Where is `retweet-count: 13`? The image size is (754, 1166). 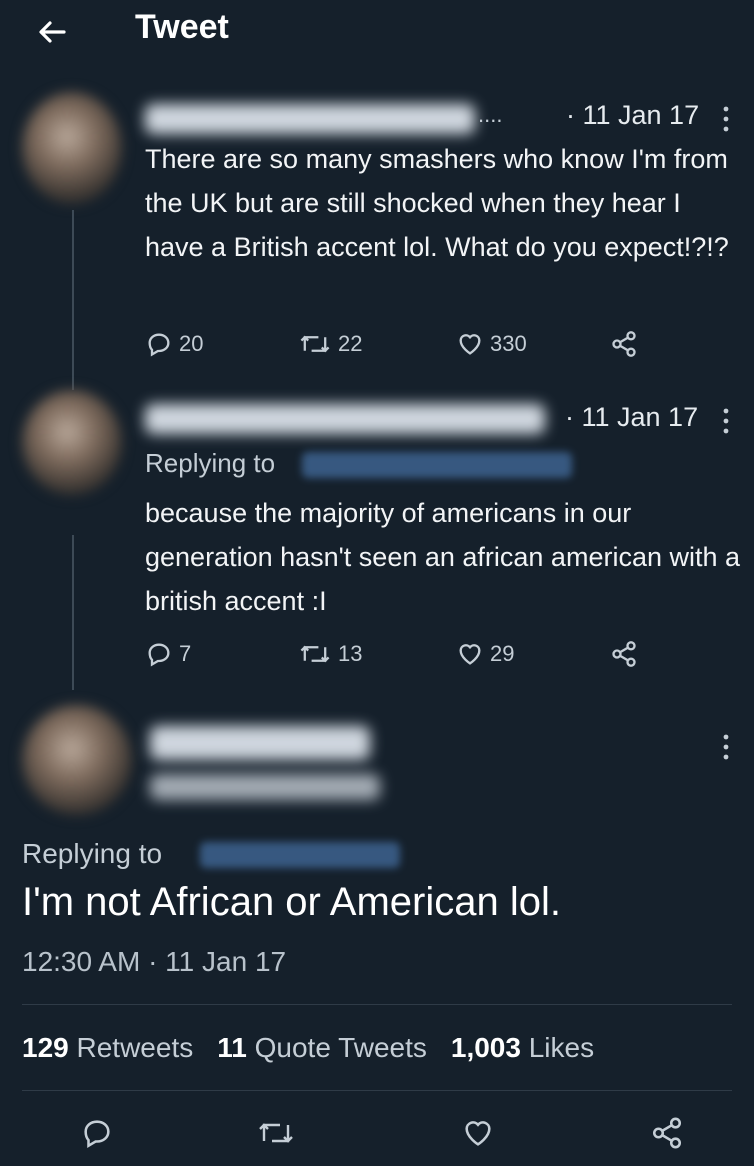 retweet-count: 13 is located at coordinates (350, 653).